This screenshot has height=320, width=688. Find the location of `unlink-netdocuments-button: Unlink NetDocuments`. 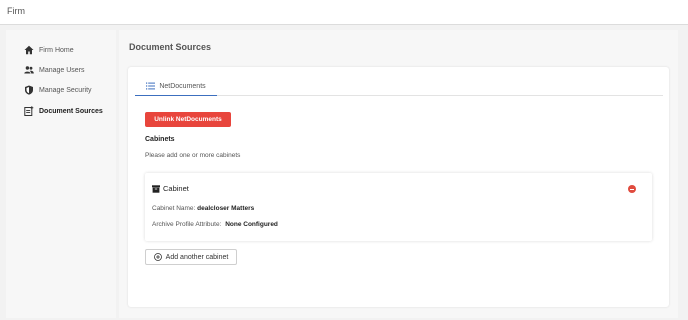

unlink-netdocuments-button: Unlink NetDocuments is located at coordinates (188, 119).